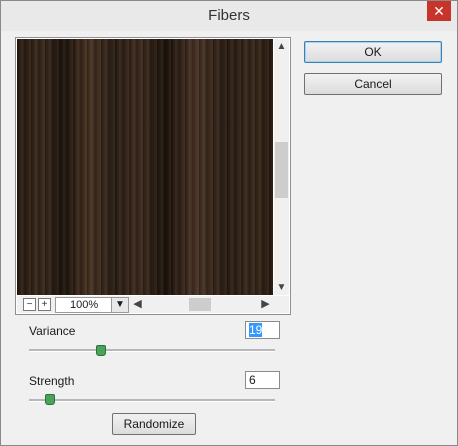 The image size is (458, 446). I want to click on title-bar: Fibers ✕, so click(229, 16).